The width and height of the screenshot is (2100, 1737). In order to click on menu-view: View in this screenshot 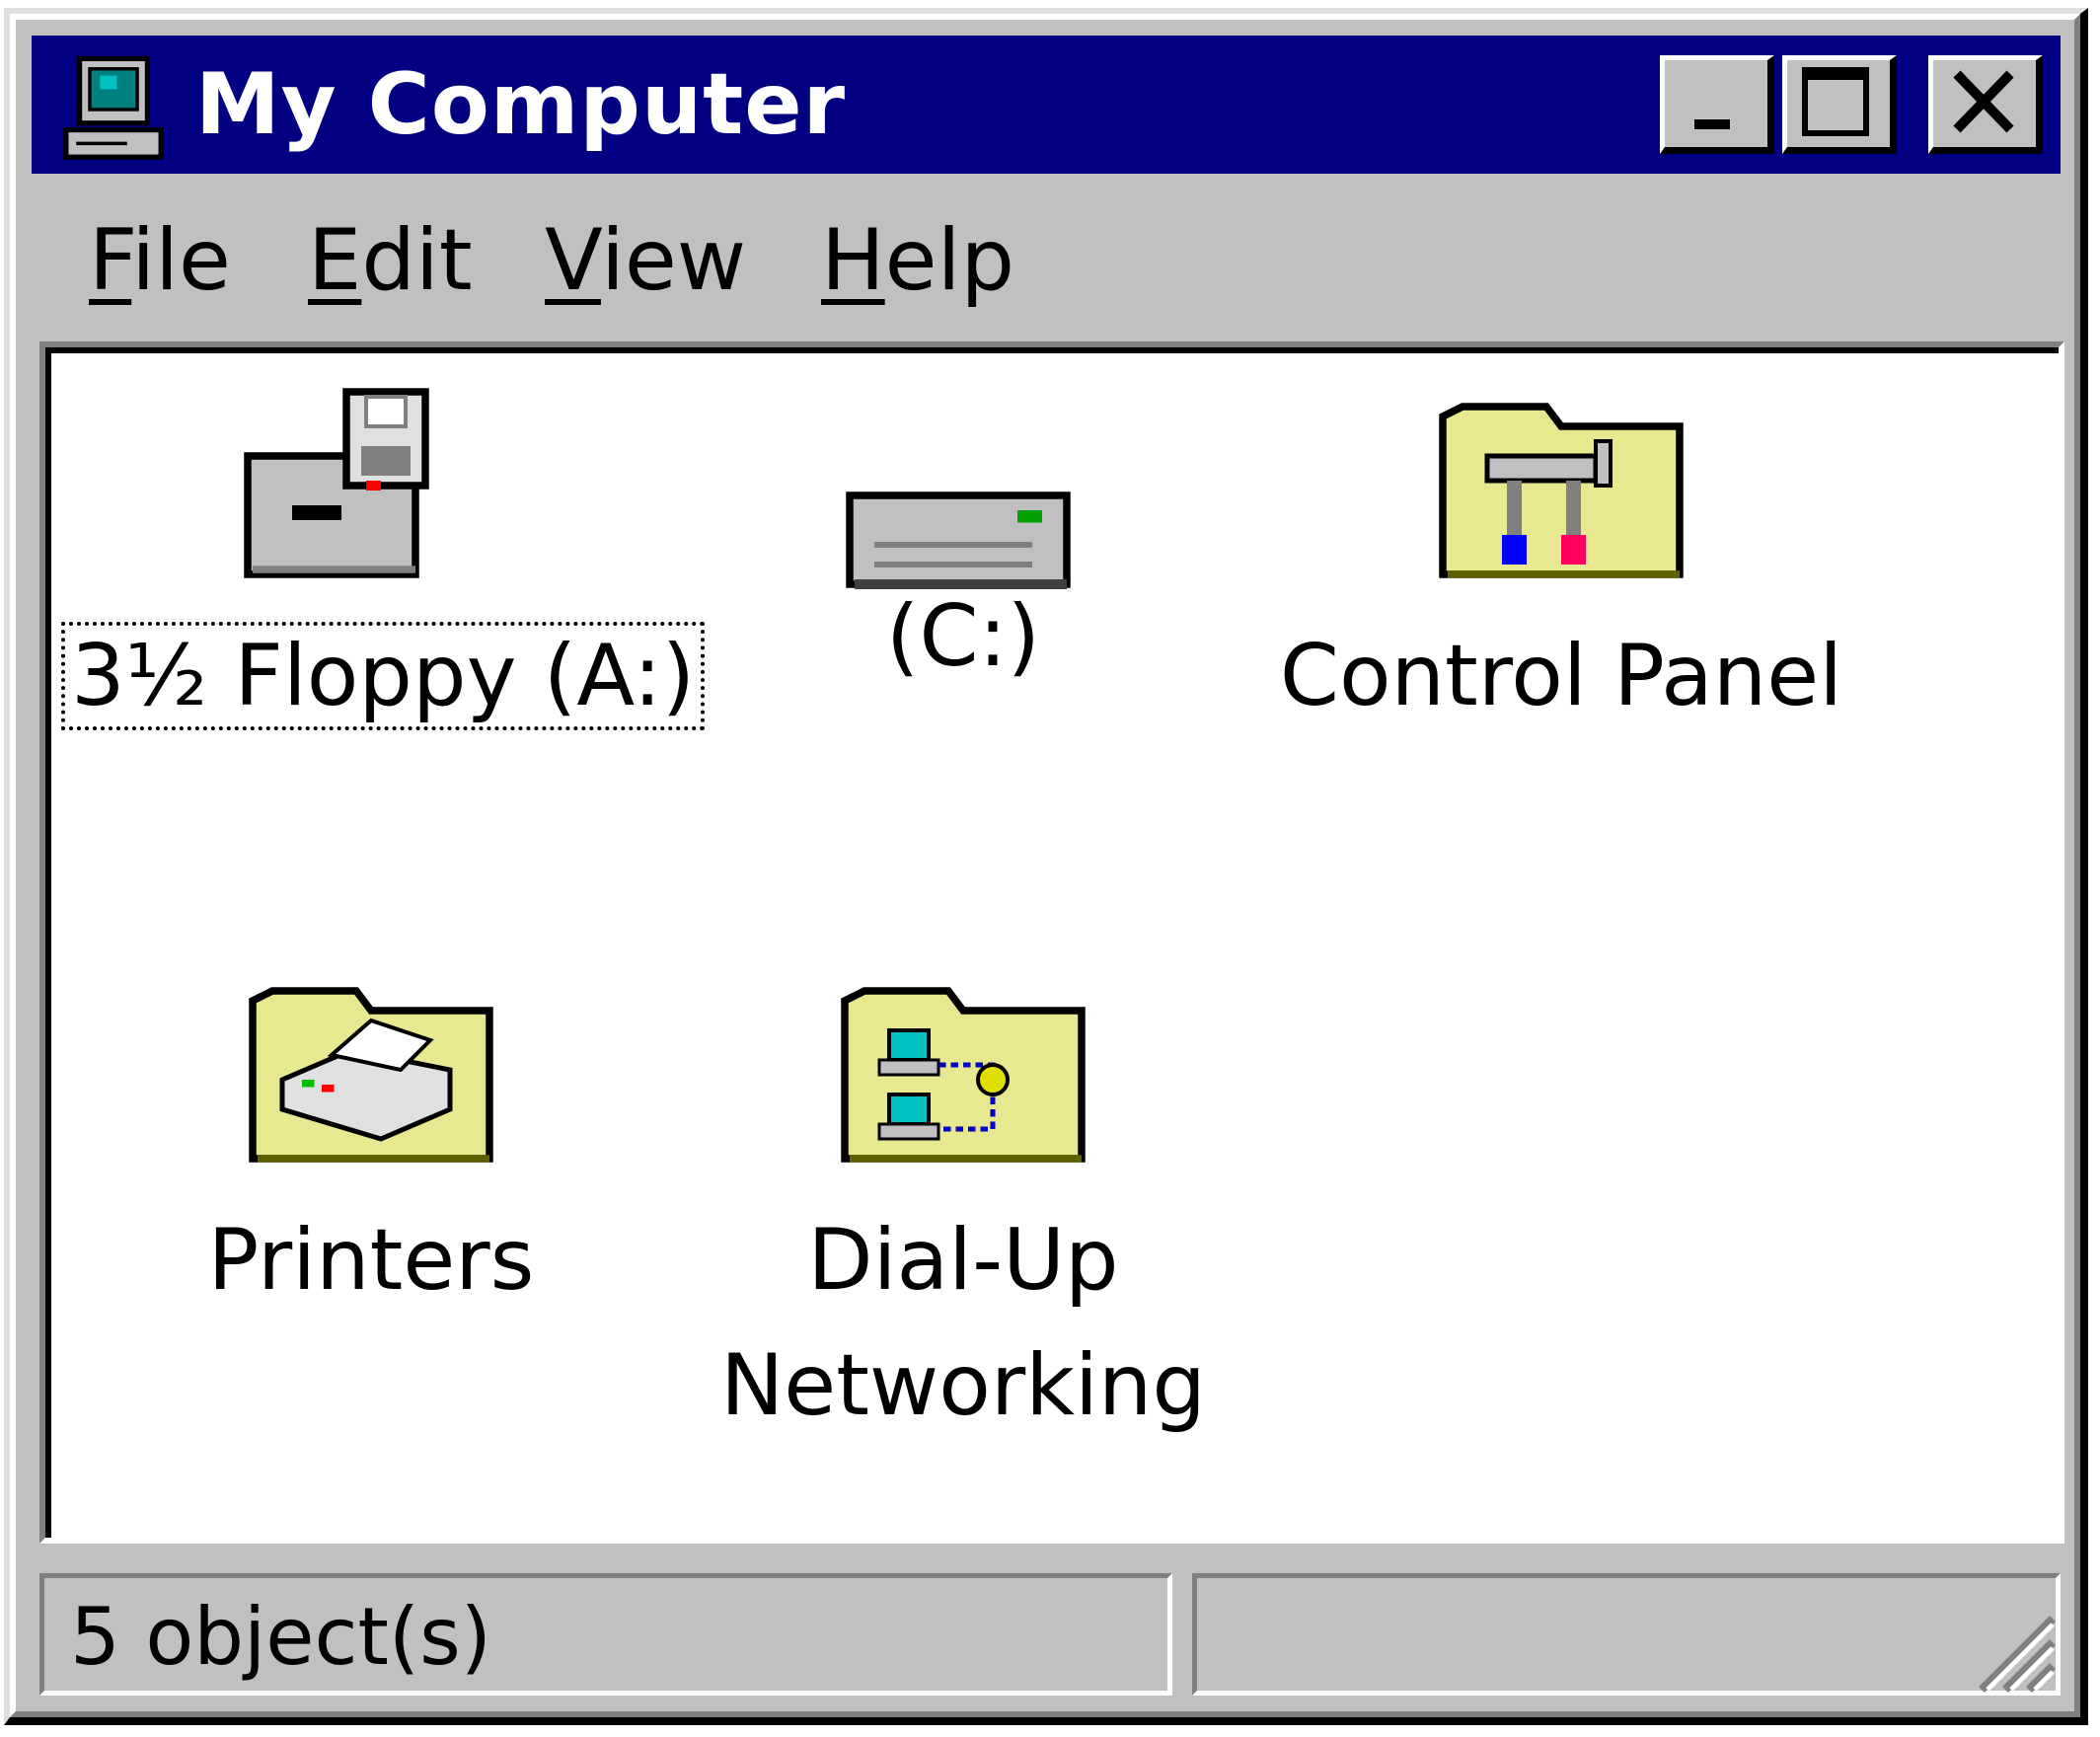, I will do `click(645, 260)`.